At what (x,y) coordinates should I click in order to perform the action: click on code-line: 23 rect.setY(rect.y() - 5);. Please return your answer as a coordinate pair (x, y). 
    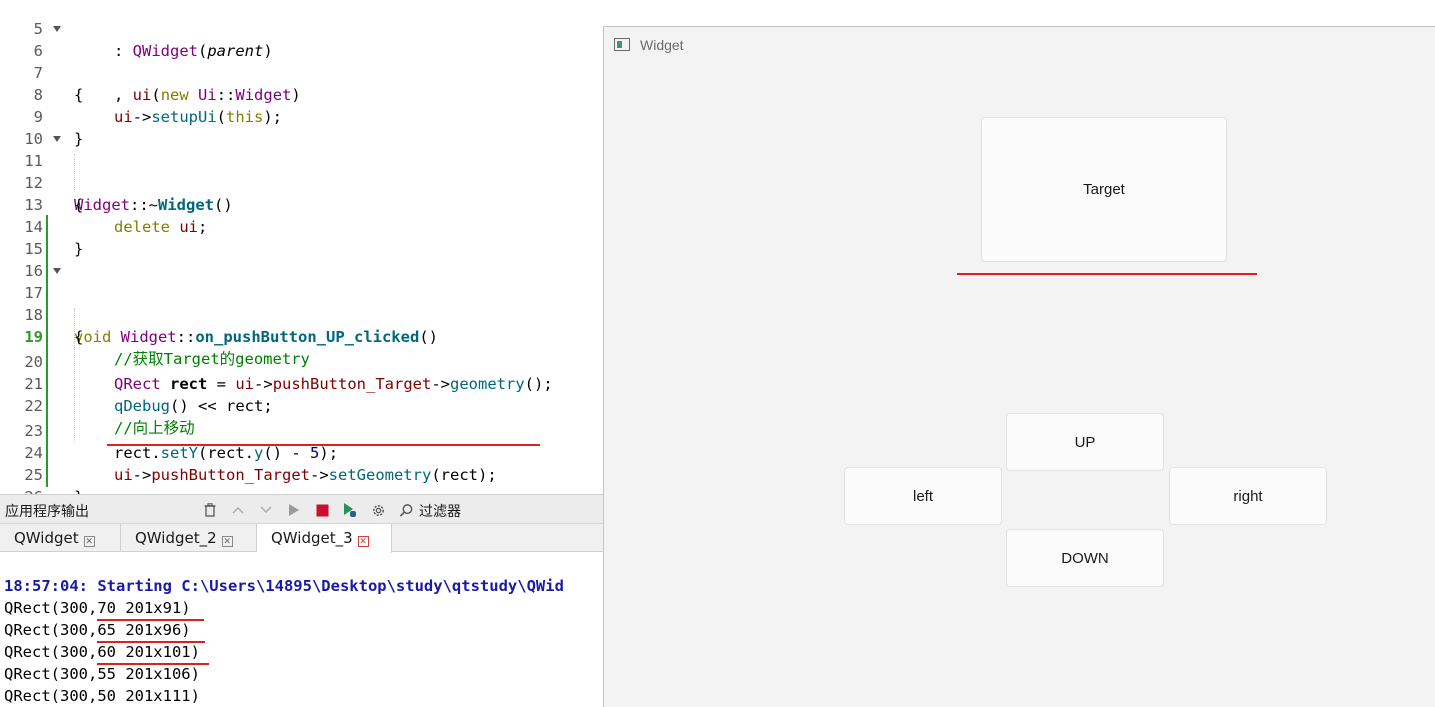
    Looking at the image, I should click on (301, 430).